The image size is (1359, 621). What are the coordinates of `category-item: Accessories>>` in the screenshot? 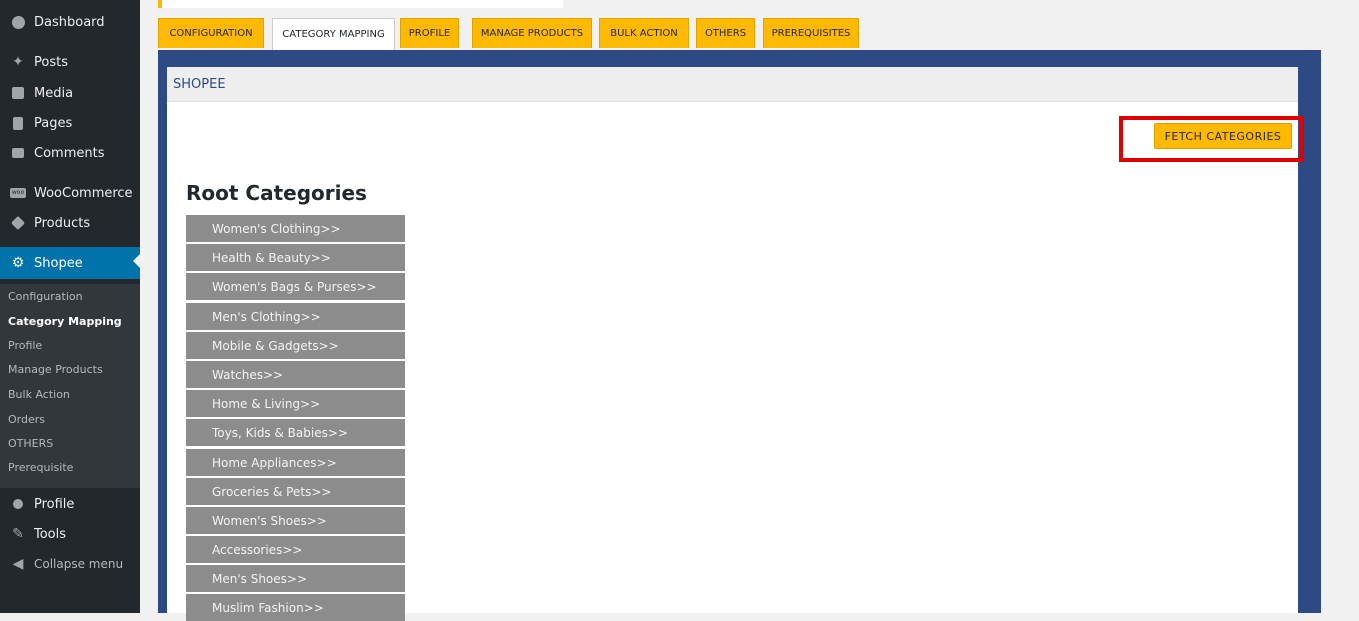 It's located at (295, 549).